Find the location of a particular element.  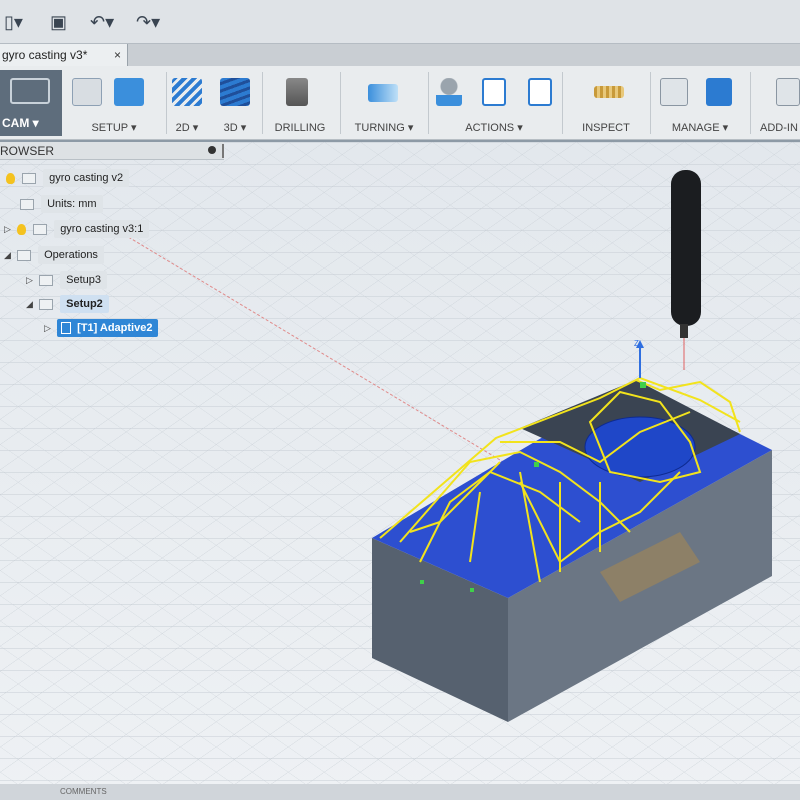

tree-item-label: Setup3 is located at coordinates (83, 280).